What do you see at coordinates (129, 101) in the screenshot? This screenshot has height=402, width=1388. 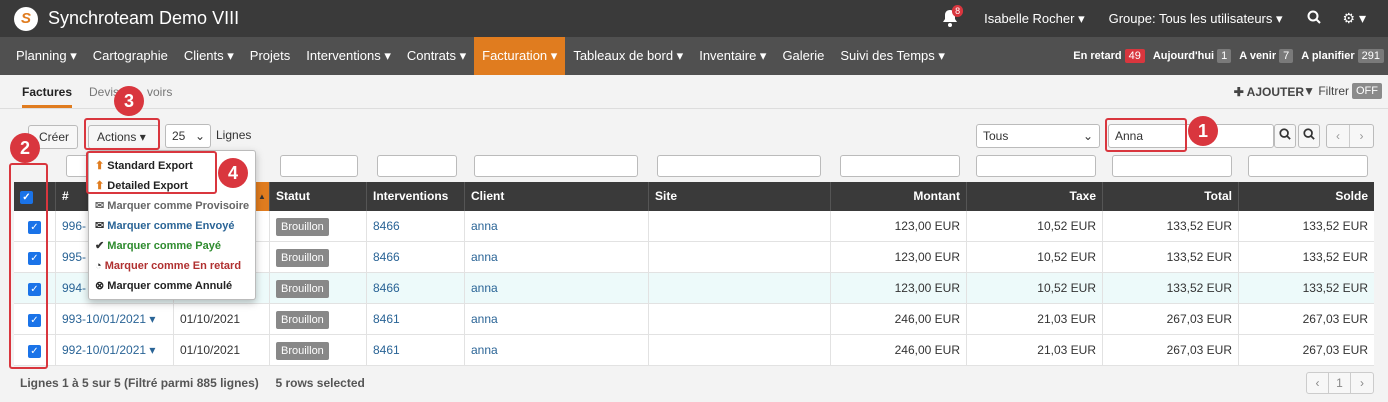 I see `callout-3: 3` at bounding box center [129, 101].